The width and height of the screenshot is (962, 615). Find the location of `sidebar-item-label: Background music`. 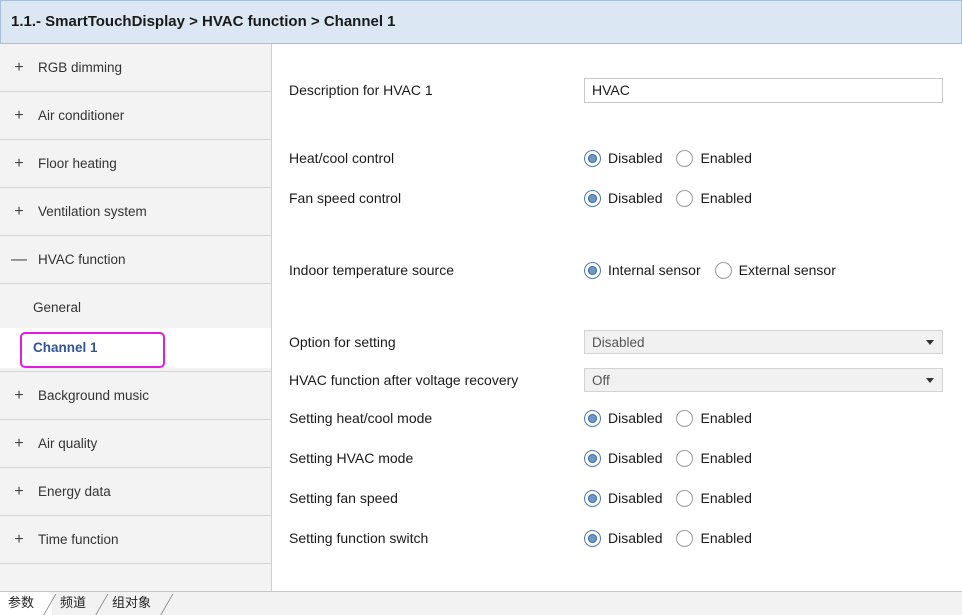

sidebar-item-label: Background music is located at coordinates (94, 395).